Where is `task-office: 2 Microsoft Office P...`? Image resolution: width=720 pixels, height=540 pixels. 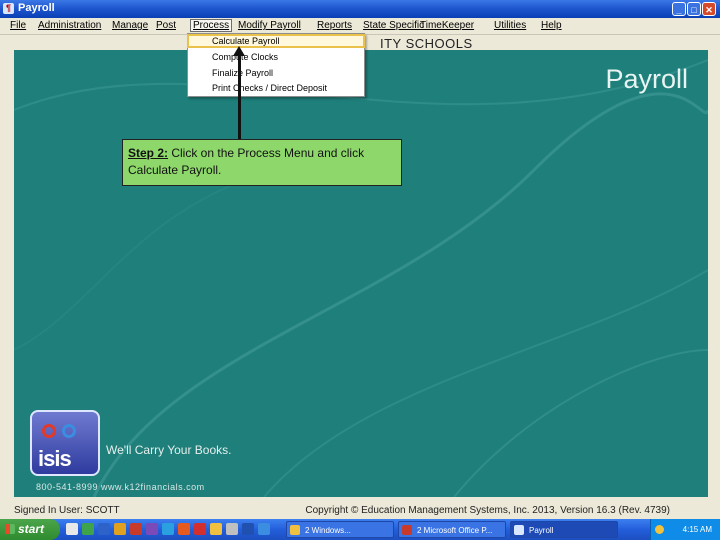
task-office: 2 Microsoft Office P... is located at coordinates (452, 529).